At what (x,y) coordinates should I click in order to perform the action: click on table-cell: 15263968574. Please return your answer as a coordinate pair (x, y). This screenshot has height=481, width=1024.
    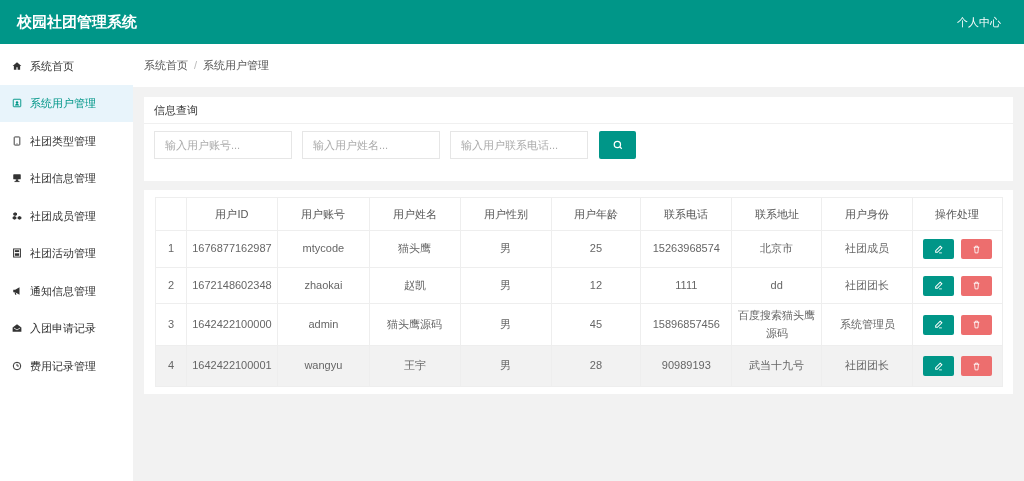
    Looking at the image, I should click on (686, 249).